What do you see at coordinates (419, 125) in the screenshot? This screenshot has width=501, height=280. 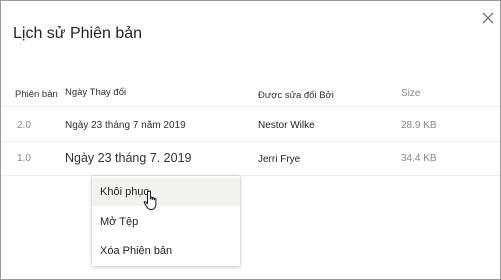 I see `row-size: 28.9 KB` at bounding box center [419, 125].